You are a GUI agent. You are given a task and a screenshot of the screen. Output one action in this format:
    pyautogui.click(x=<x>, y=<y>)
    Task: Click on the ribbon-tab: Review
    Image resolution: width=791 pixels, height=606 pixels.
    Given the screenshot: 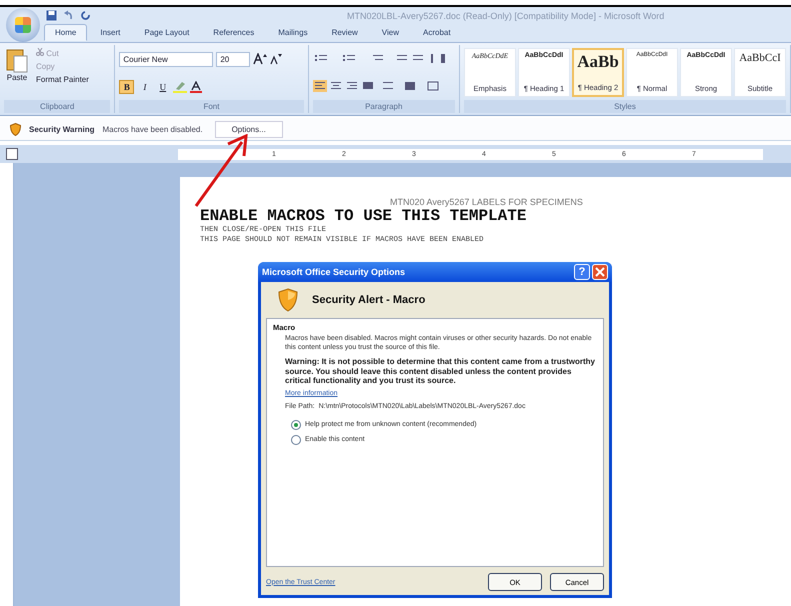 What is the action you would take?
    pyautogui.click(x=344, y=32)
    